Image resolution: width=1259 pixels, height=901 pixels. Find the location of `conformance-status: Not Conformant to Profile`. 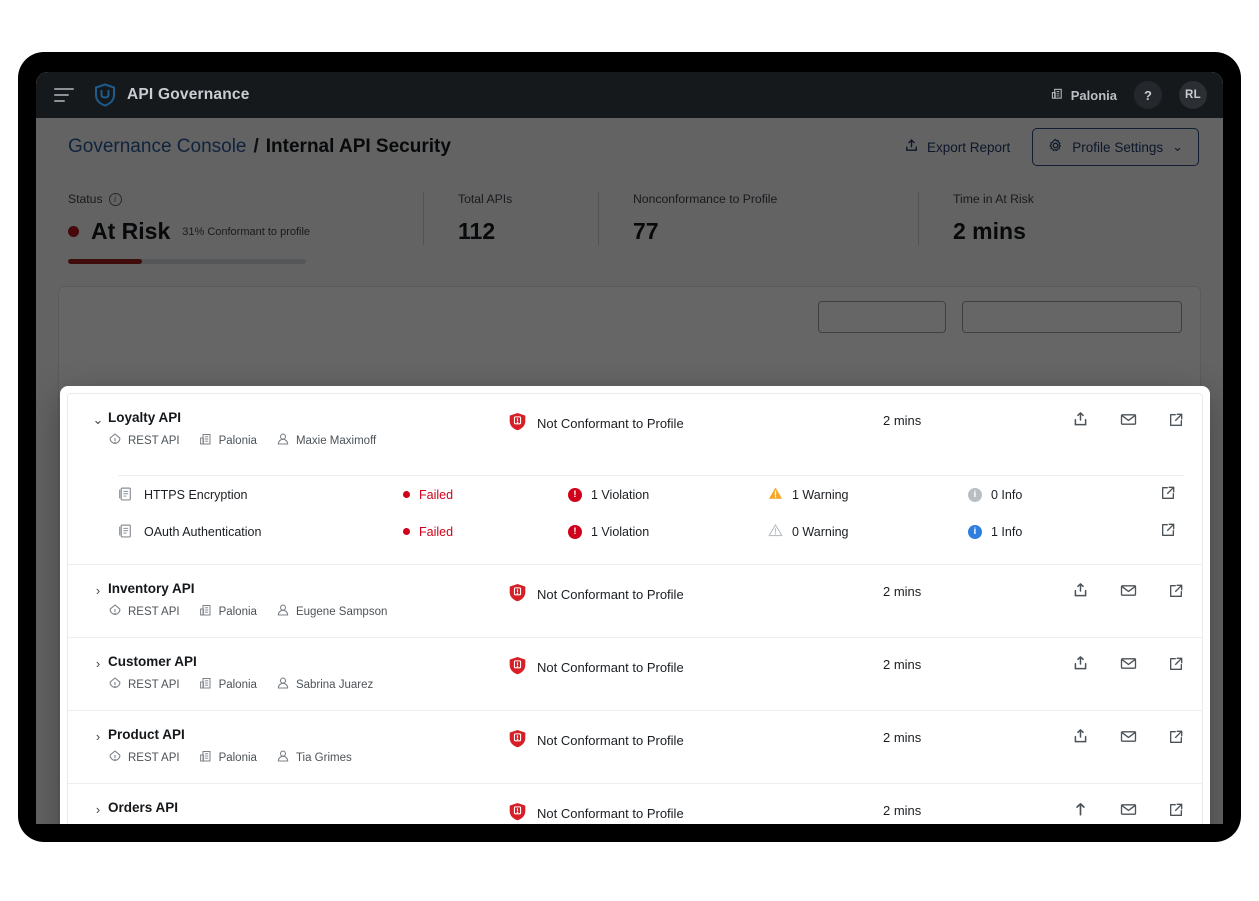

conformance-status: Not Conformant to Profile is located at coordinates (695, 739).